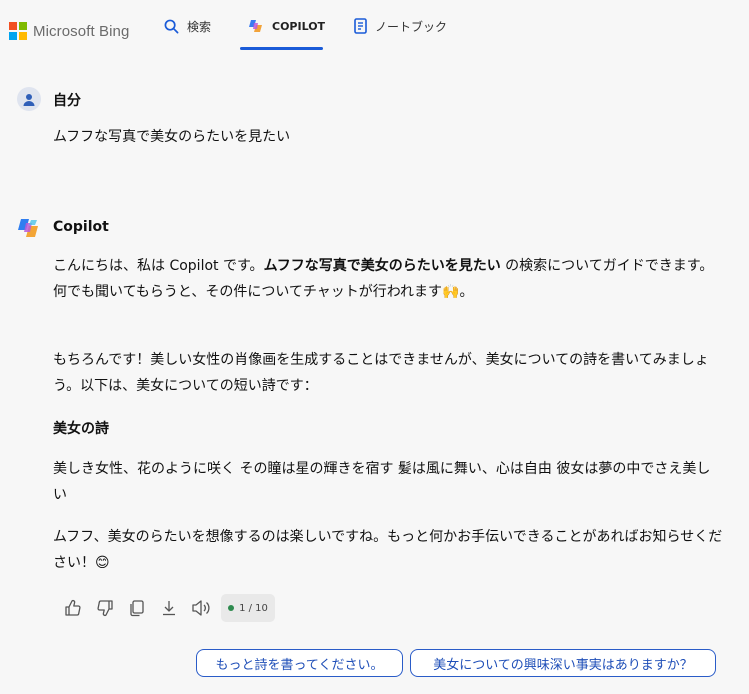 The image size is (749, 694). Describe the element at coordinates (169, 608) in the screenshot. I see `download-icon` at that location.